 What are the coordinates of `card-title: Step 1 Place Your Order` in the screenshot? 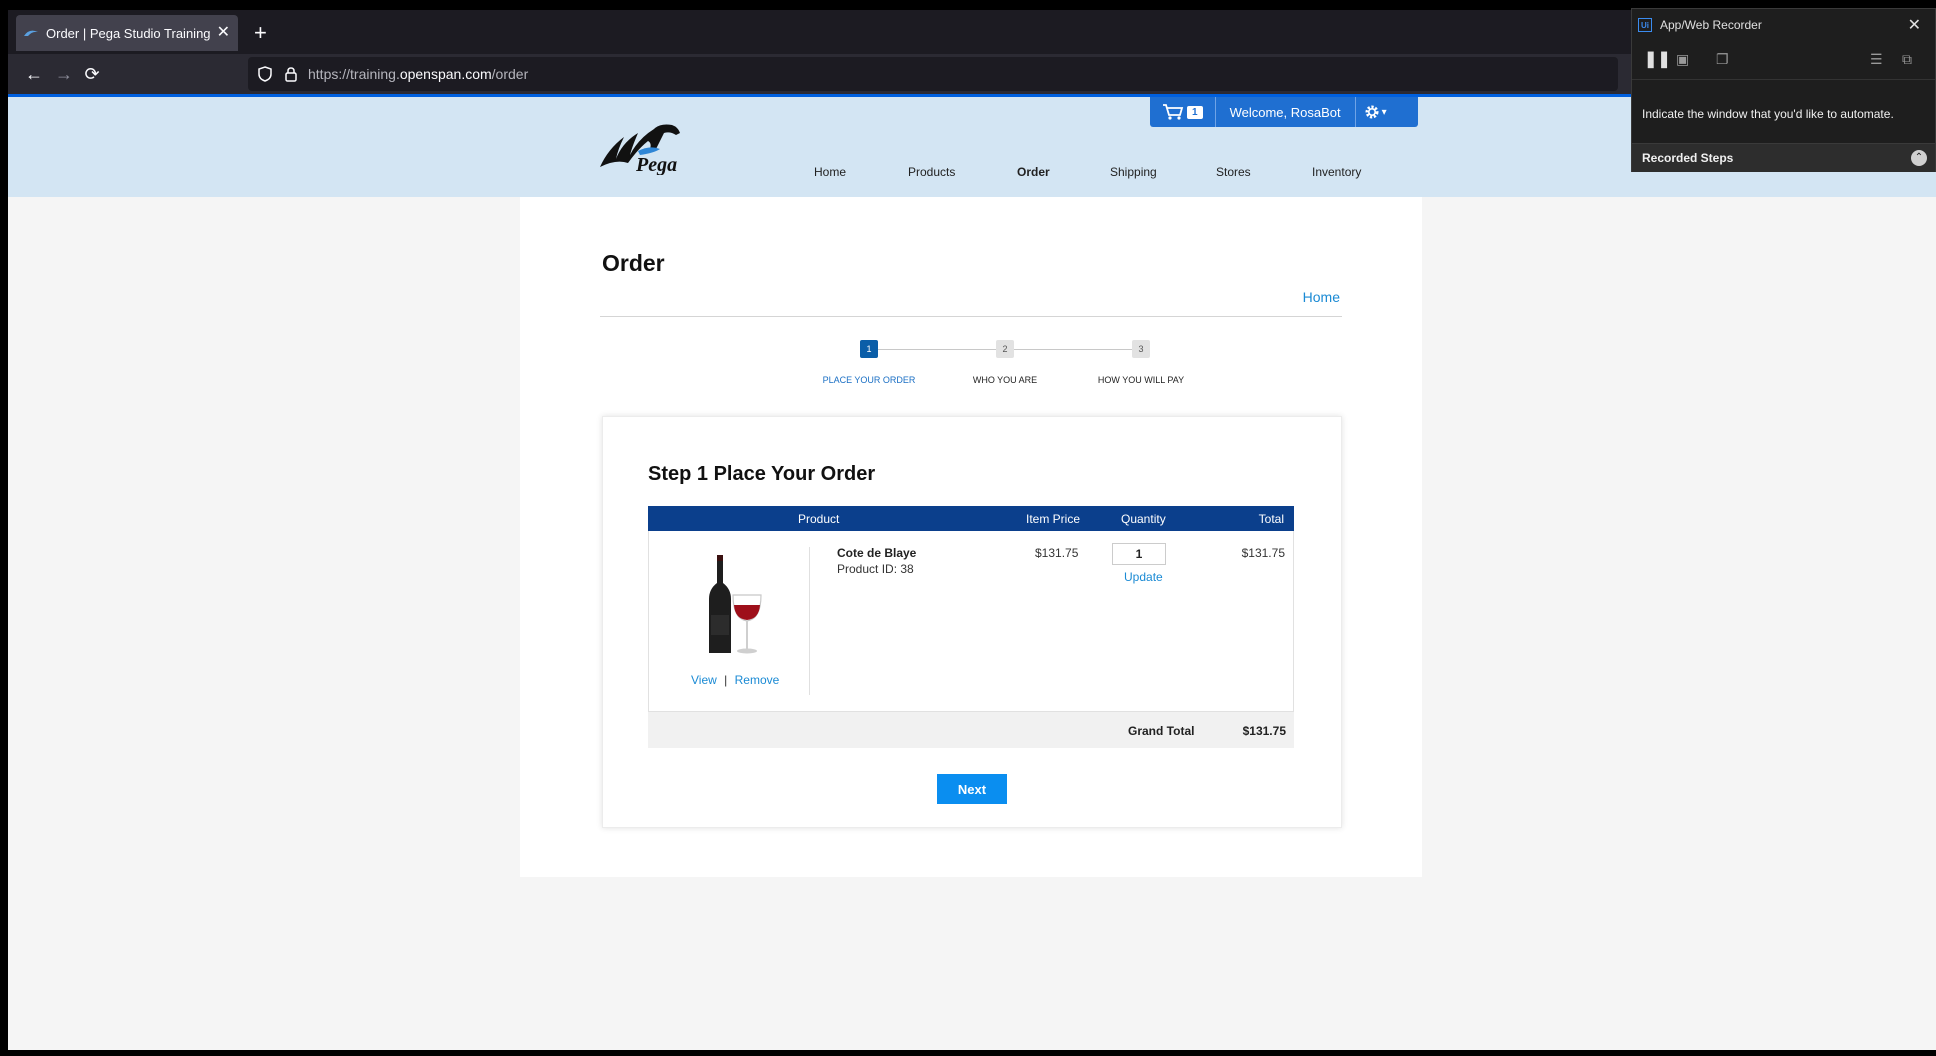 It's located at (762, 474).